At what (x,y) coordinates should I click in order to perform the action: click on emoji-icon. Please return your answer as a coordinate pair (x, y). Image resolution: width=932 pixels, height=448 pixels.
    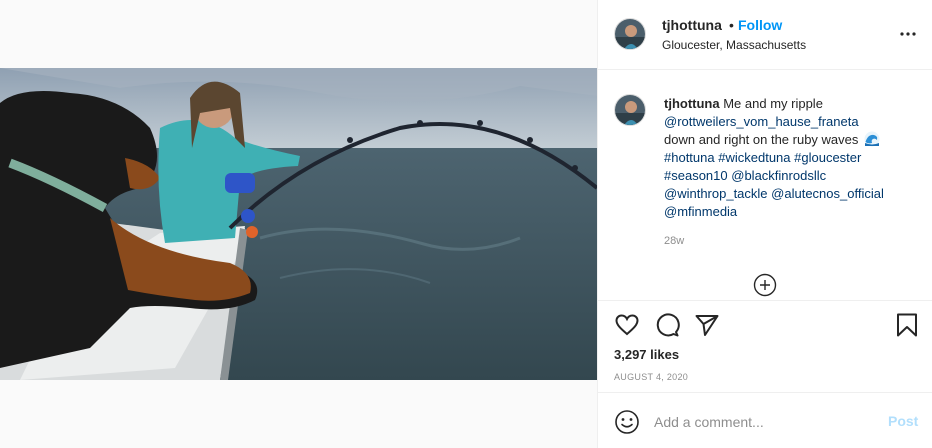
    Looking at the image, I should click on (627, 422).